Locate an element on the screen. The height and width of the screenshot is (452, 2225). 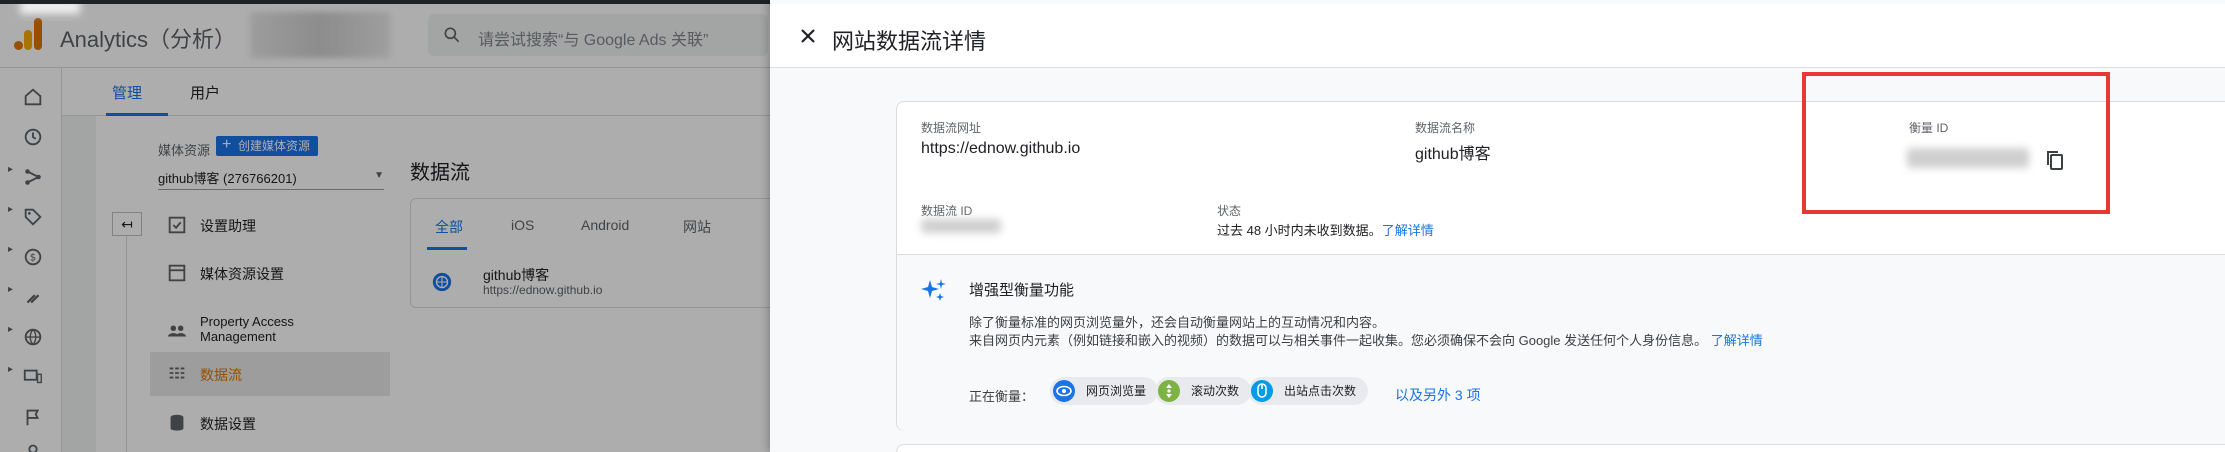
mouse-icon is located at coordinates (1262, 391).